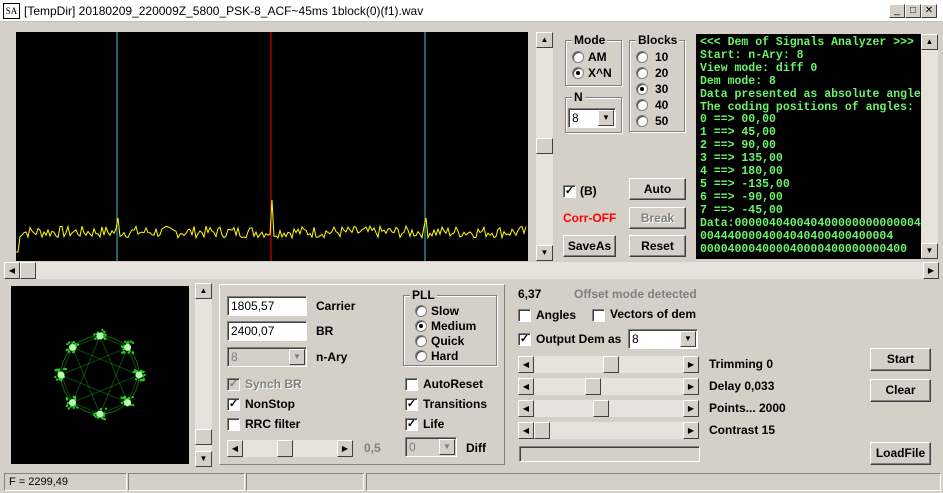 The height and width of the screenshot is (493, 943). Describe the element at coordinates (657, 246) in the screenshot. I see `reset-button: Reset` at that location.